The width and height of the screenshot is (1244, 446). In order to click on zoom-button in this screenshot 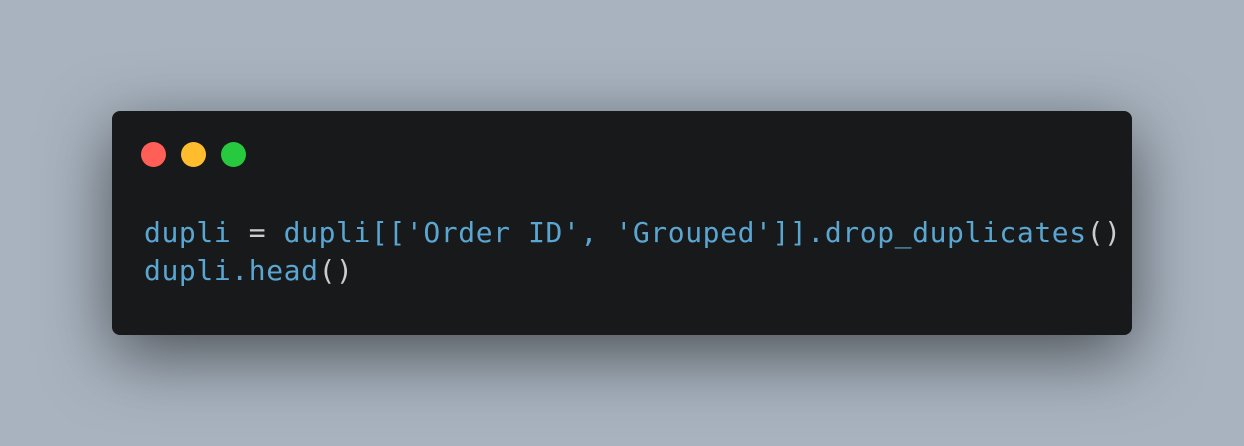, I will do `click(233, 154)`.